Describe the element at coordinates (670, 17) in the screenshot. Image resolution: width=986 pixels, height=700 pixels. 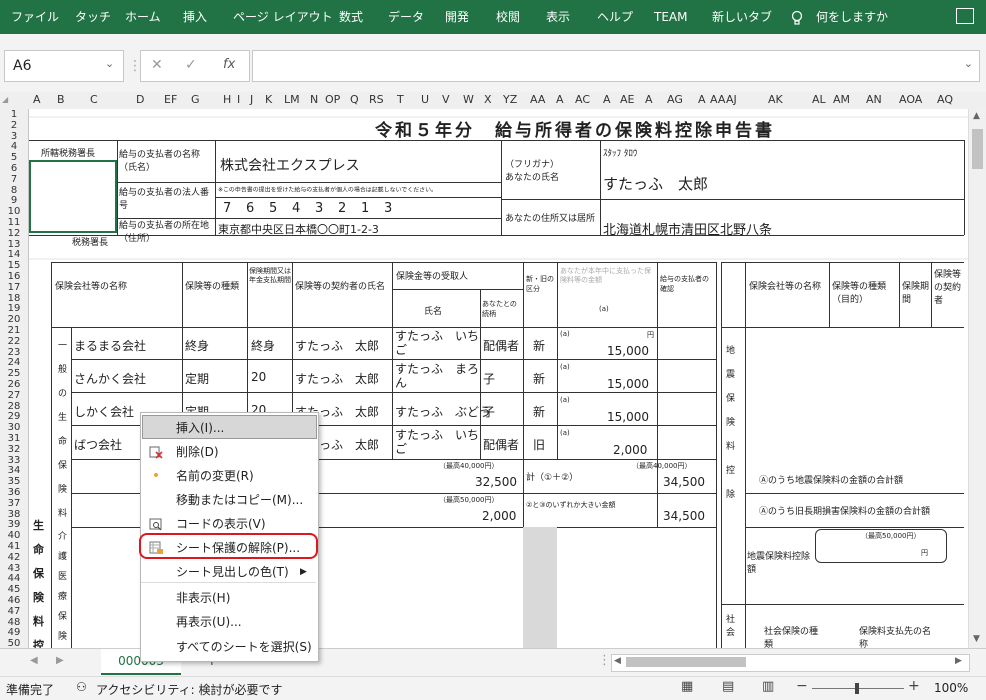
I see `tab-team: TEAM` at that location.